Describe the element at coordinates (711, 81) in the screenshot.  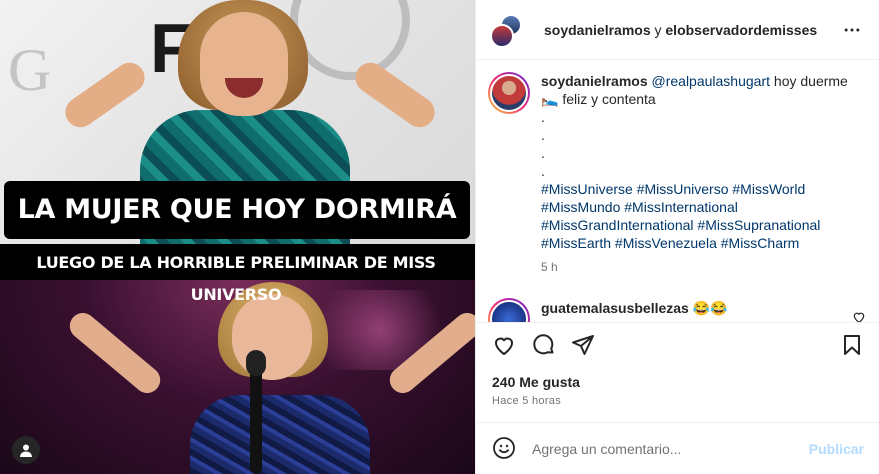
I see `mention-link: @realpaulashugart` at that location.